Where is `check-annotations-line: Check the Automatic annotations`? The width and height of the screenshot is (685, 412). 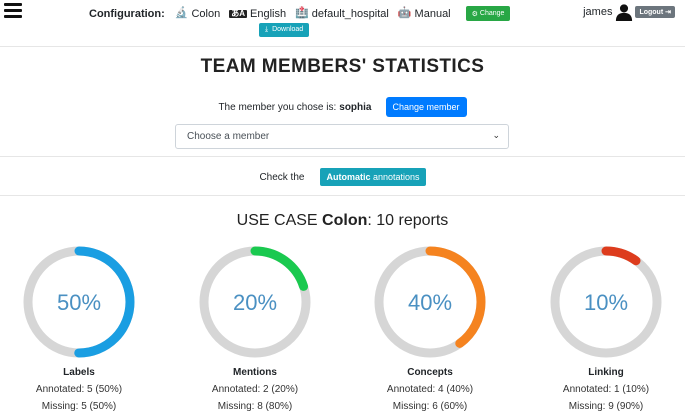 check-annotations-line: Check the Automatic annotations is located at coordinates (342, 177).